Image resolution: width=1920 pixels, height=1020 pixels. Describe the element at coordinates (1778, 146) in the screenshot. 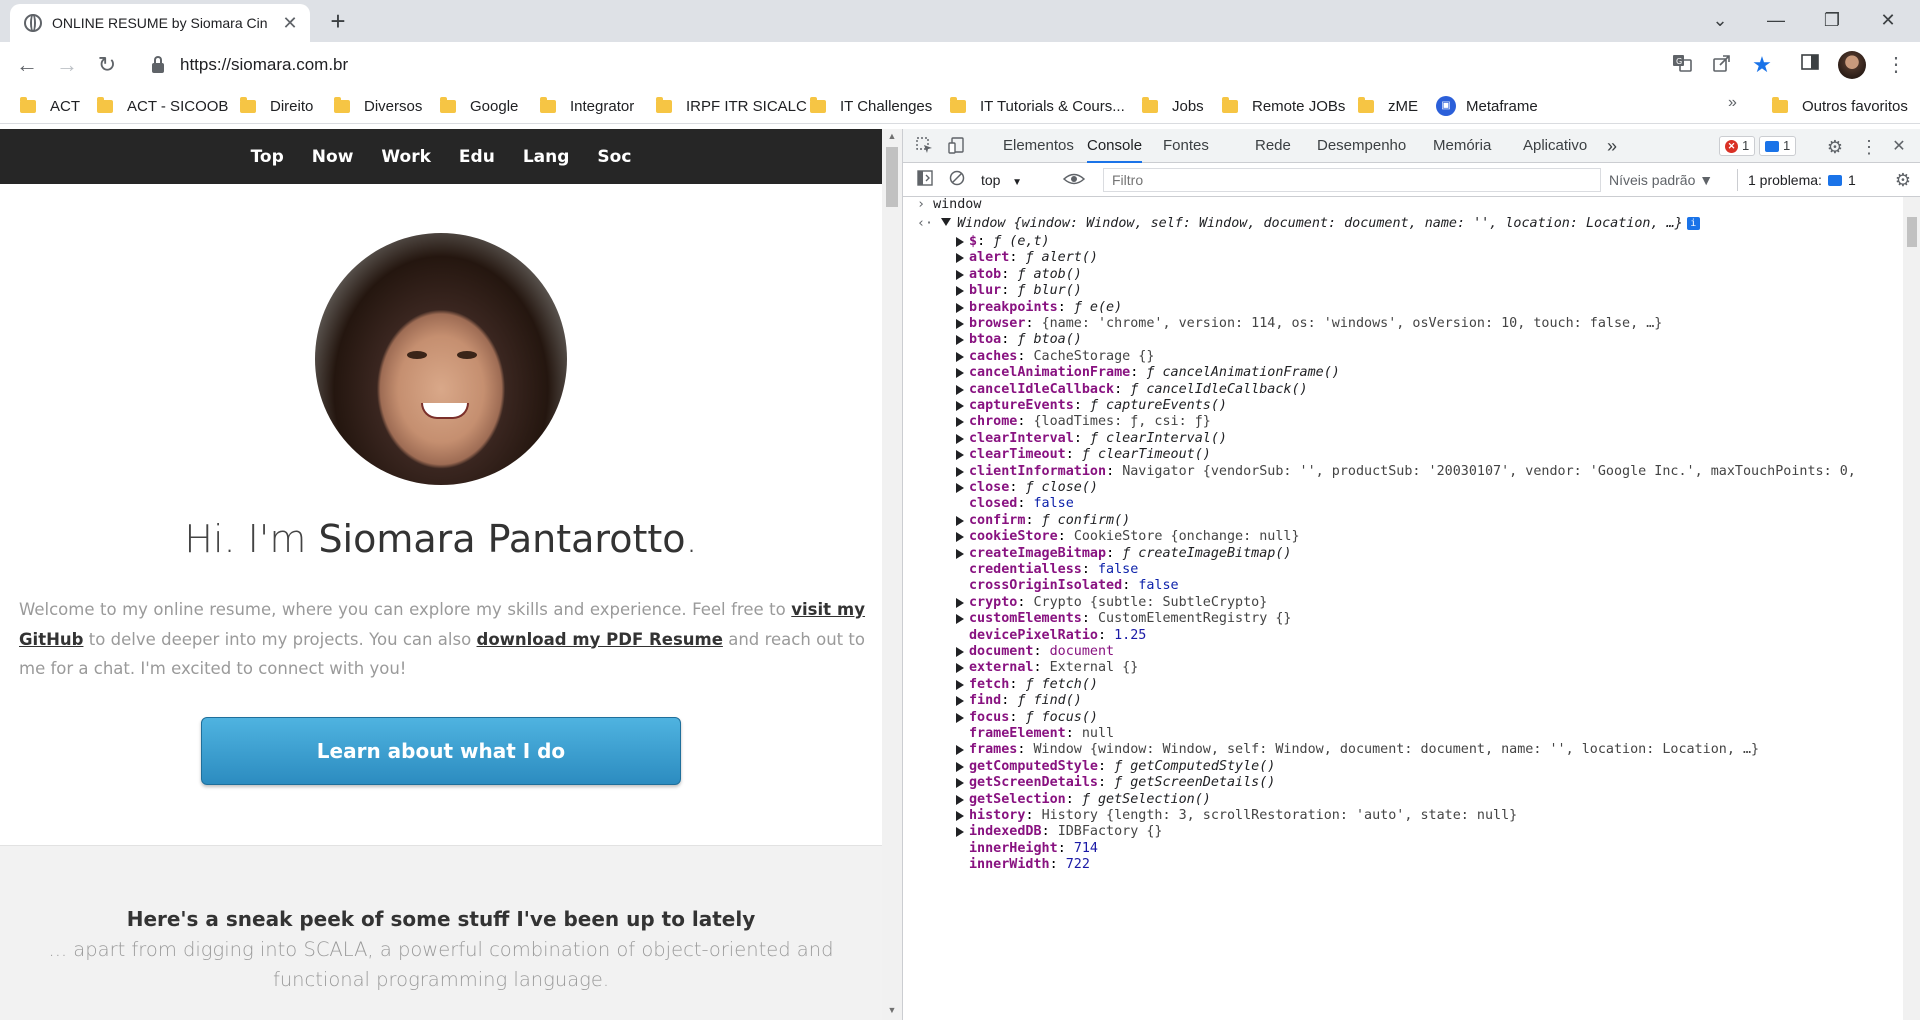

I see `message-count-badge: 1` at that location.